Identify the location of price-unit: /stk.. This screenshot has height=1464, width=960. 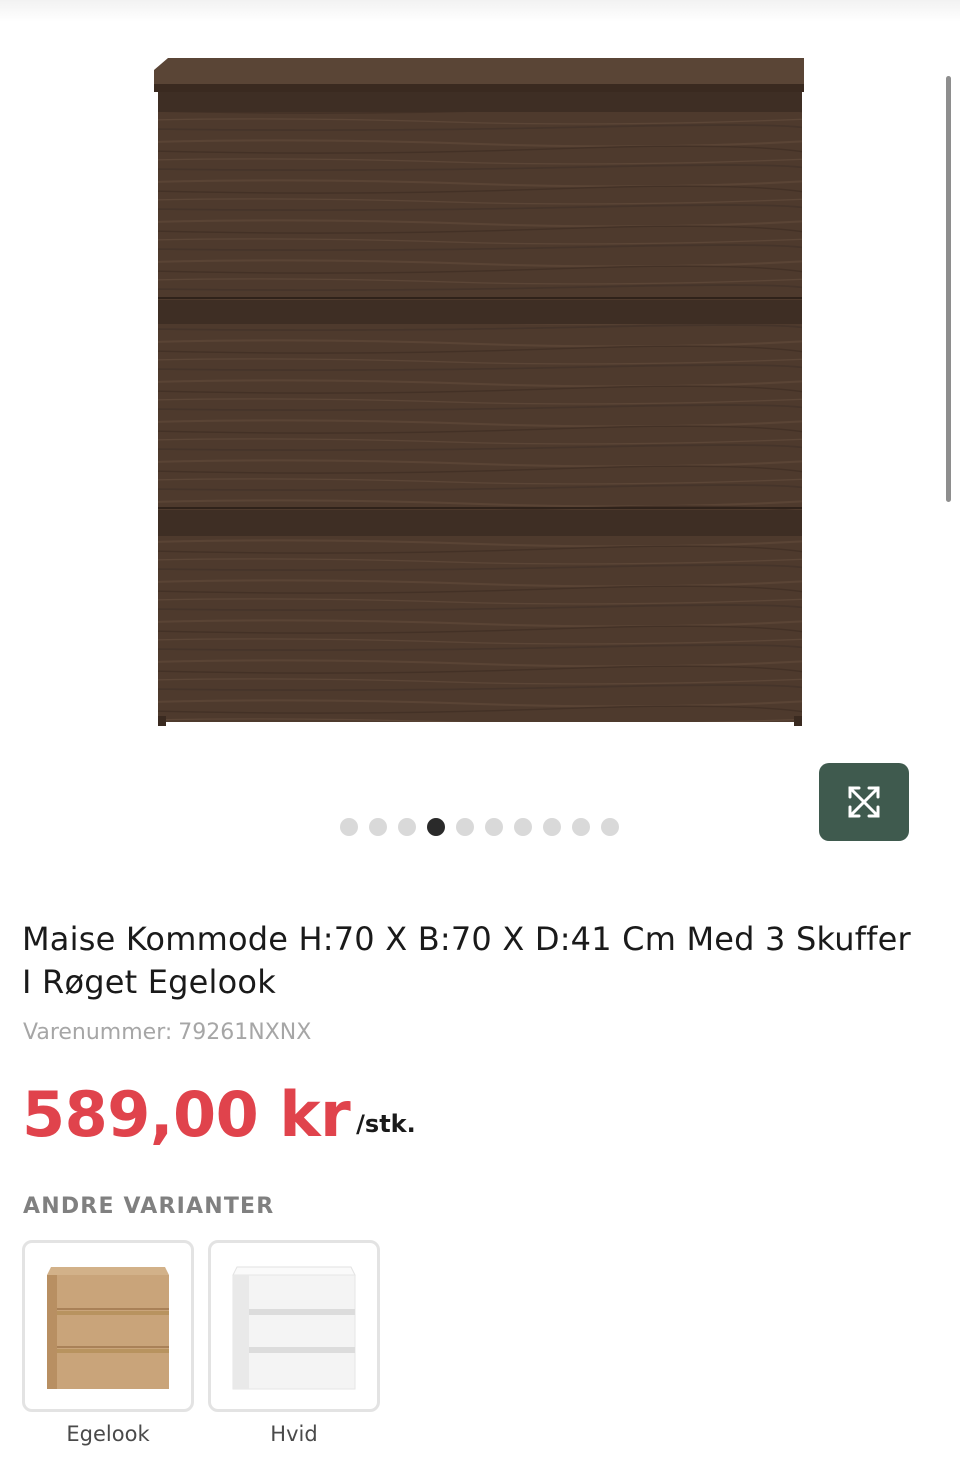
(386, 1124).